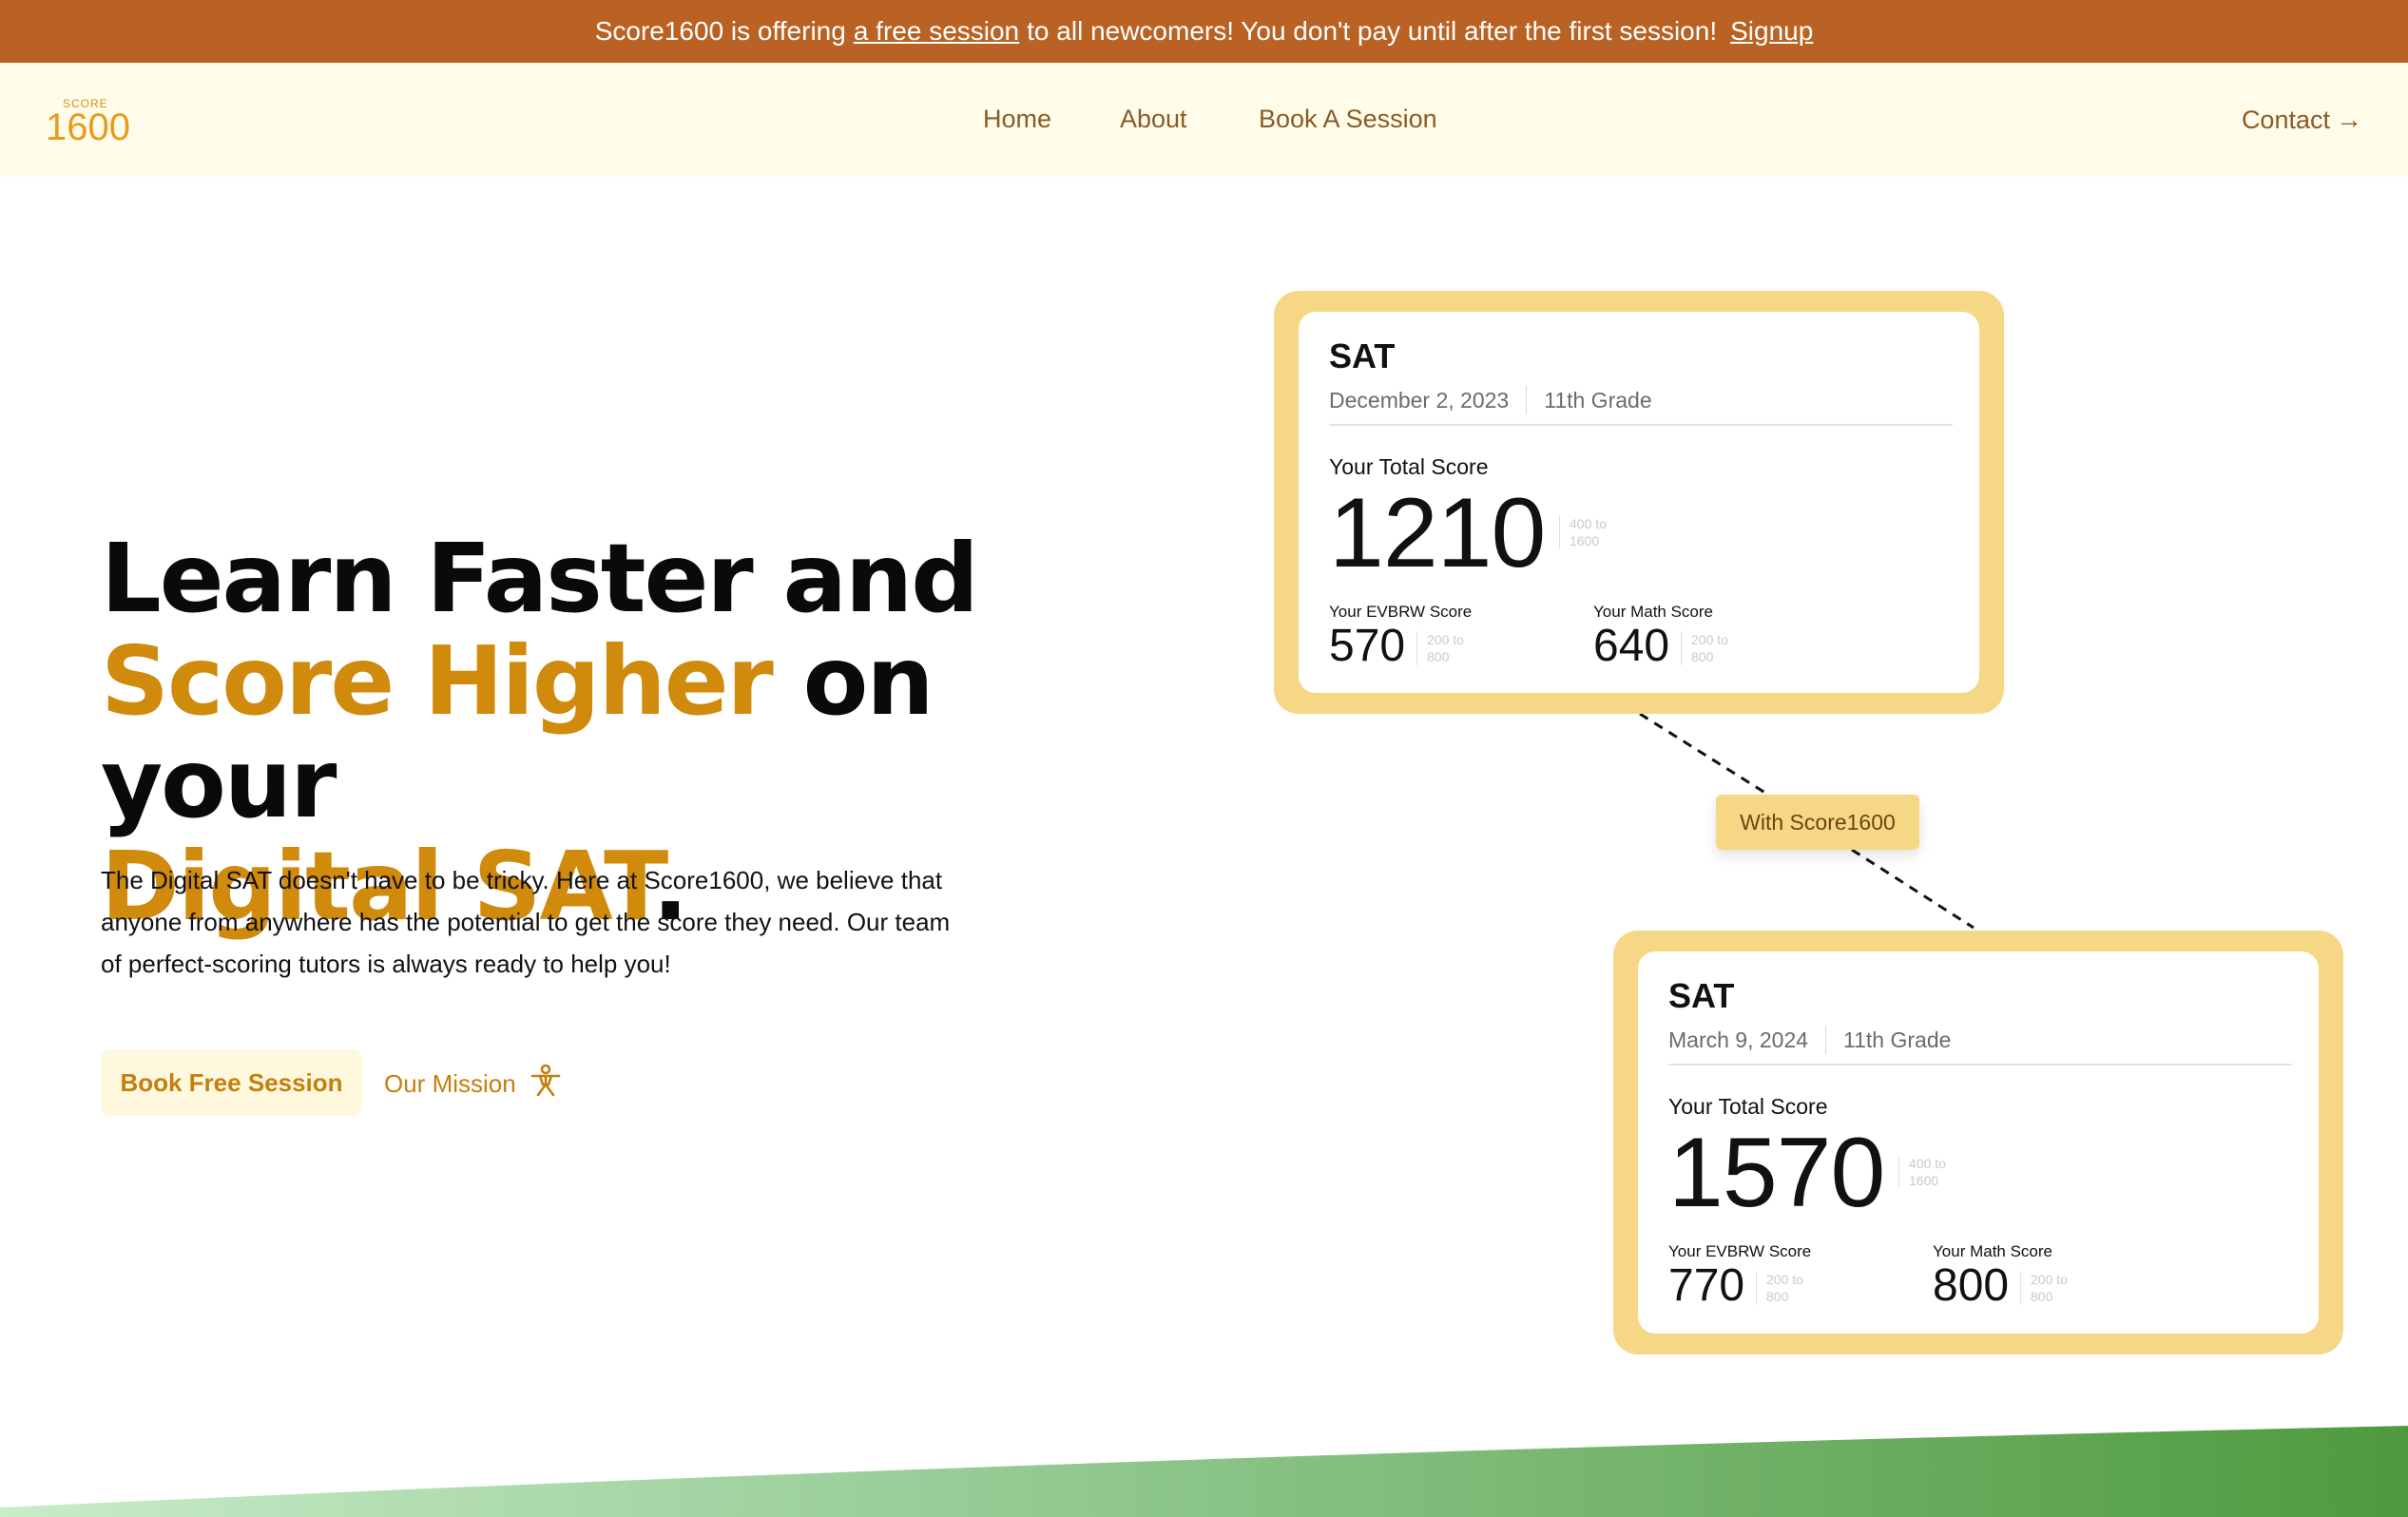 The width and height of the screenshot is (2408, 1517). What do you see at coordinates (546, 1084) in the screenshot?
I see `person-accessibility-icon` at bounding box center [546, 1084].